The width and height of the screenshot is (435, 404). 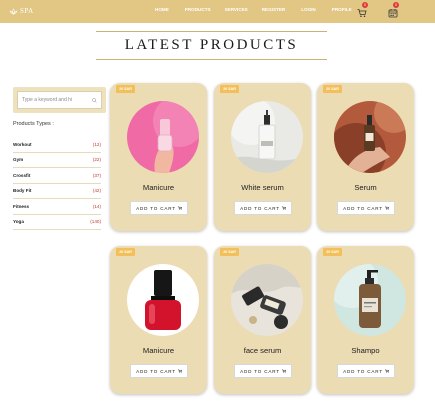 I want to click on section-heading: LATEST PRODUCTS, so click(x=211, y=45).